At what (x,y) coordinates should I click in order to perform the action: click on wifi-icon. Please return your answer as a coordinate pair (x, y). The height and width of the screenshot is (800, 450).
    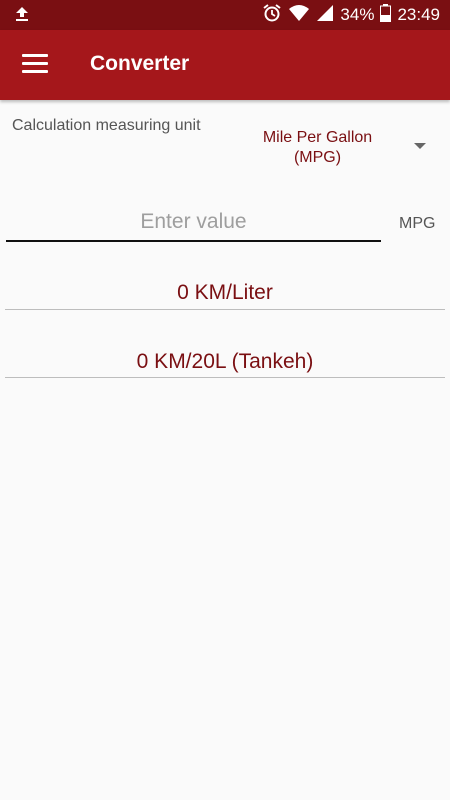
    Looking at the image, I should click on (299, 15).